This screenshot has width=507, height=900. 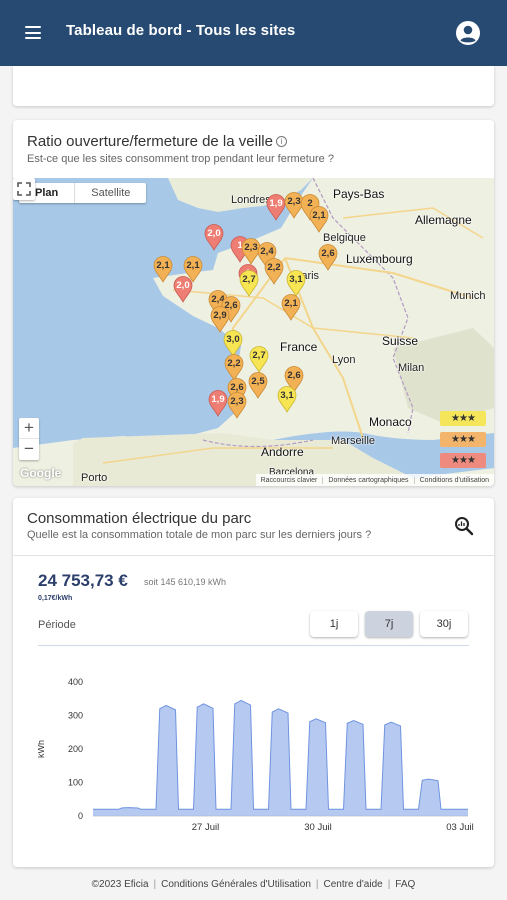 I want to click on menu-icon, so click(x=33, y=32).